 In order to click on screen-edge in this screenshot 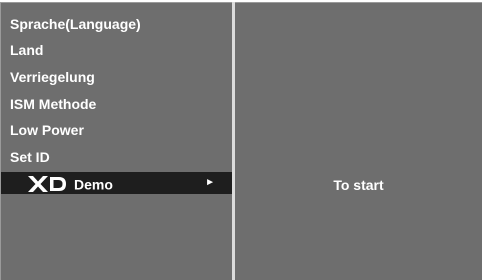, I will do `click(486, 140)`.